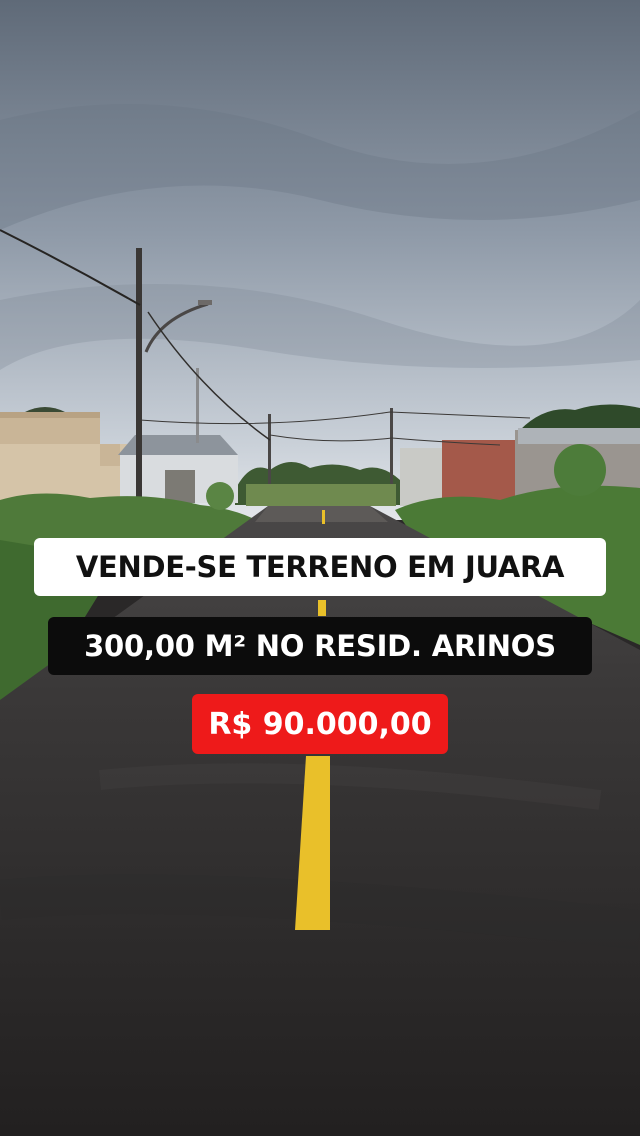 The height and width of the screenshot is (1136, 640). I want to click on road-center-line, so click(323, 517).